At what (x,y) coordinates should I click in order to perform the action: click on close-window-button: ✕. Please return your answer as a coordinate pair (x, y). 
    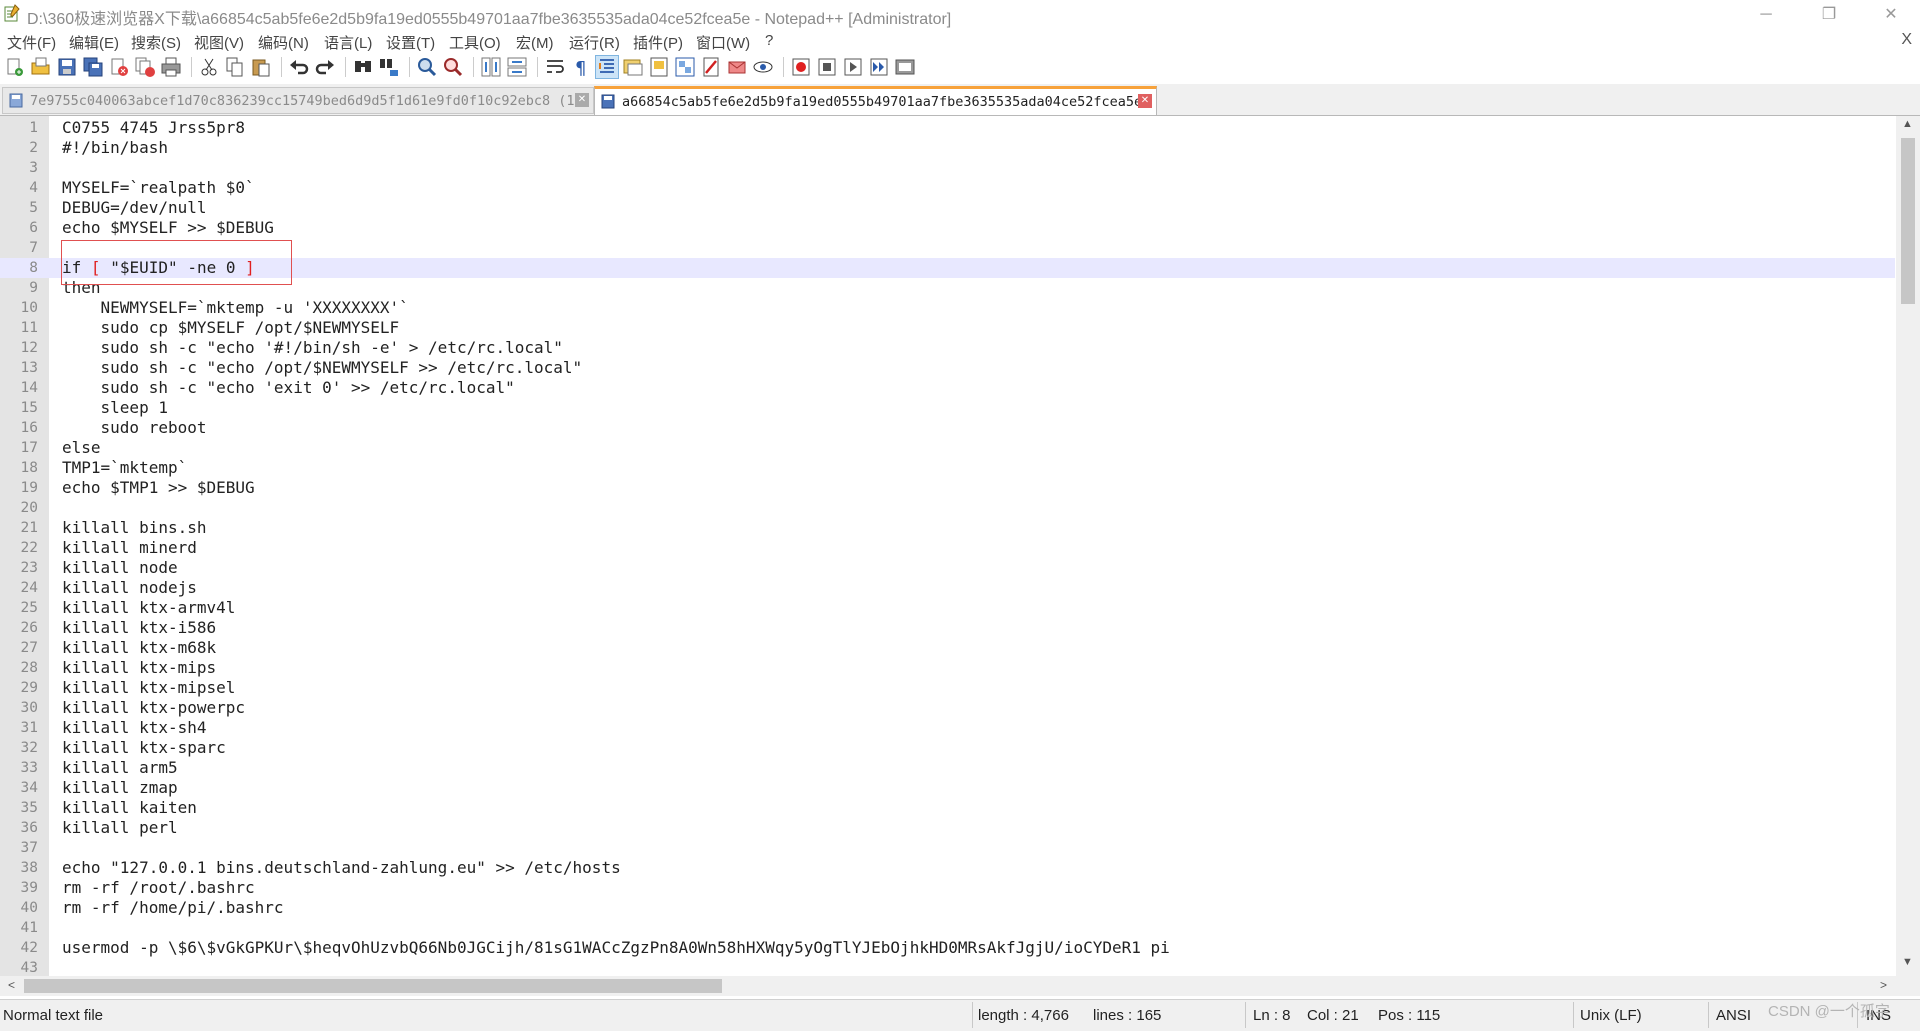
    Looking at the image, I should click on (1891, 14).